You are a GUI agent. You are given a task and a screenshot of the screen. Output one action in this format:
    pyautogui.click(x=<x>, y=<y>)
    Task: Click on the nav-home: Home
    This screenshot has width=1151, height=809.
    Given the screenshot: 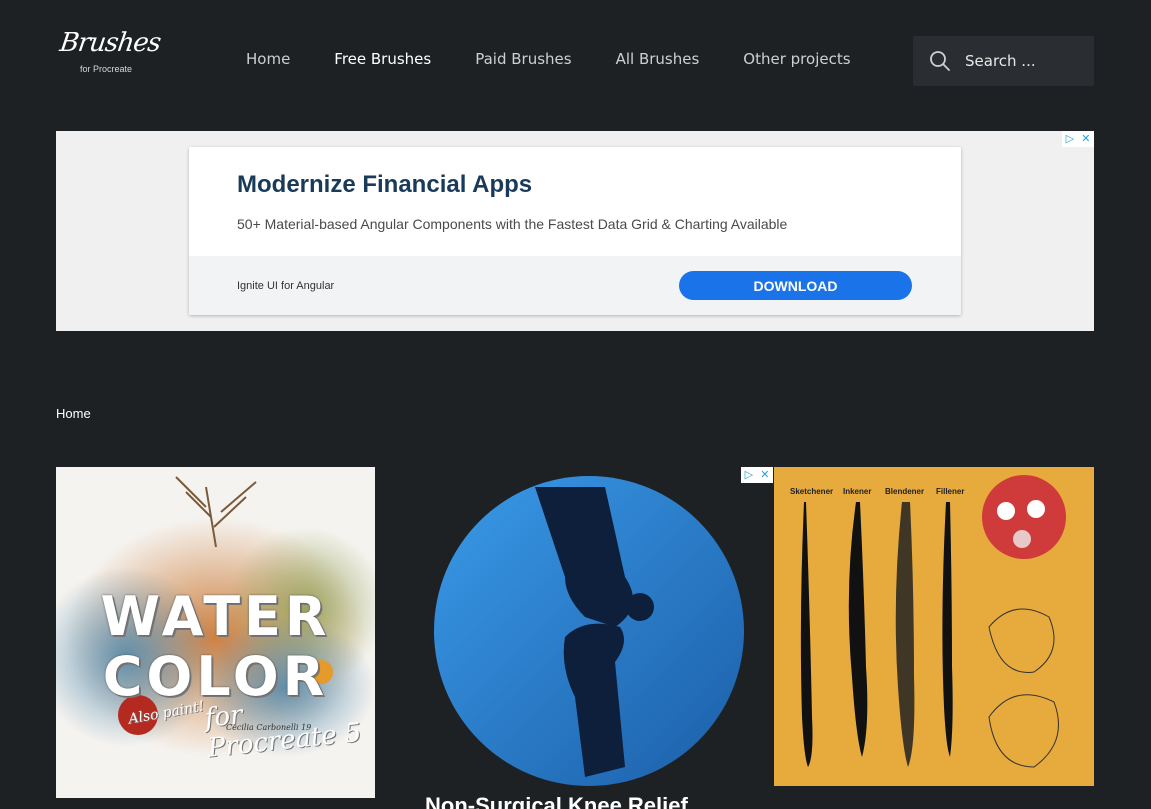 What is the action you would take?
    pyautogui.click(x=268, y=59)
    